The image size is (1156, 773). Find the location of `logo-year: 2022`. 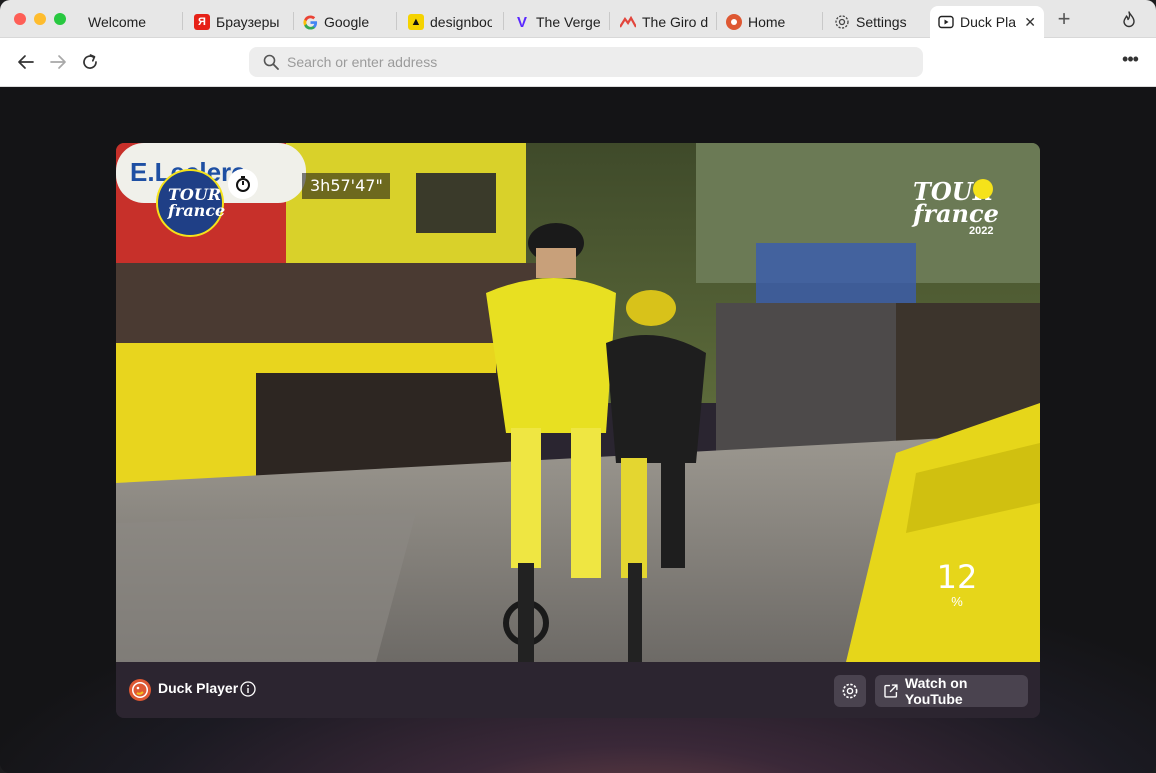

logo-year: 2022 is located at coordinates (981, 231).